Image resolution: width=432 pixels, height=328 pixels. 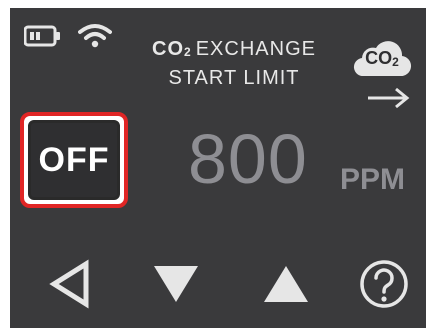 What do you see at coordinates (379, 58) in the screenshot?
I see `cloud-co2-text: CO` at bounding box center [379, 58].